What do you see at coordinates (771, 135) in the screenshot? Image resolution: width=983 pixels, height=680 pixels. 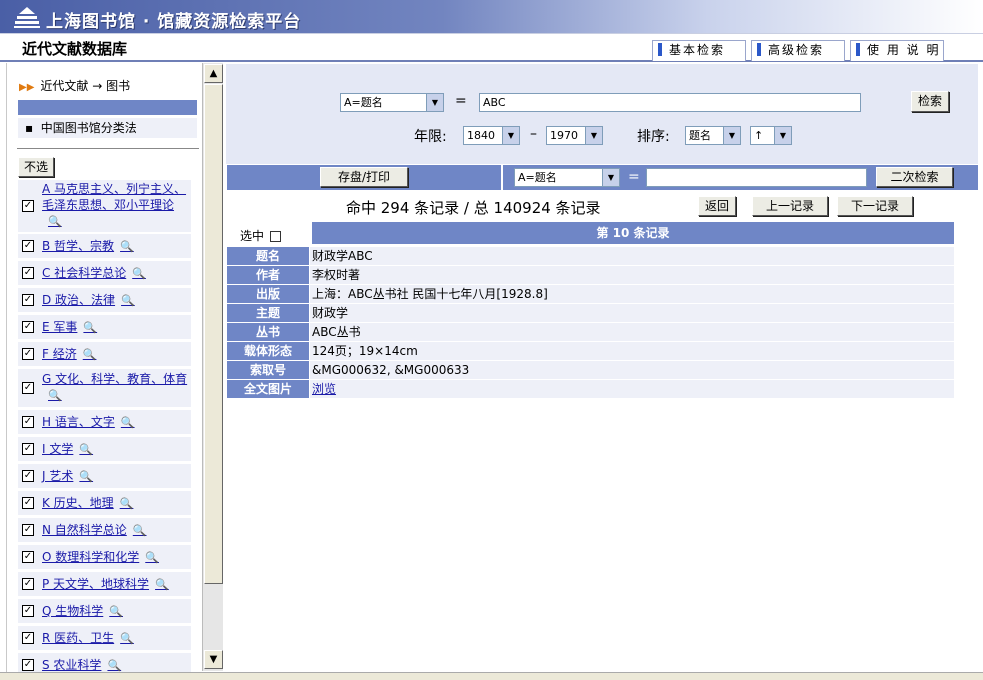 I see `sort-direction-select: ↑ ▼` at bounding box center [771, 135].